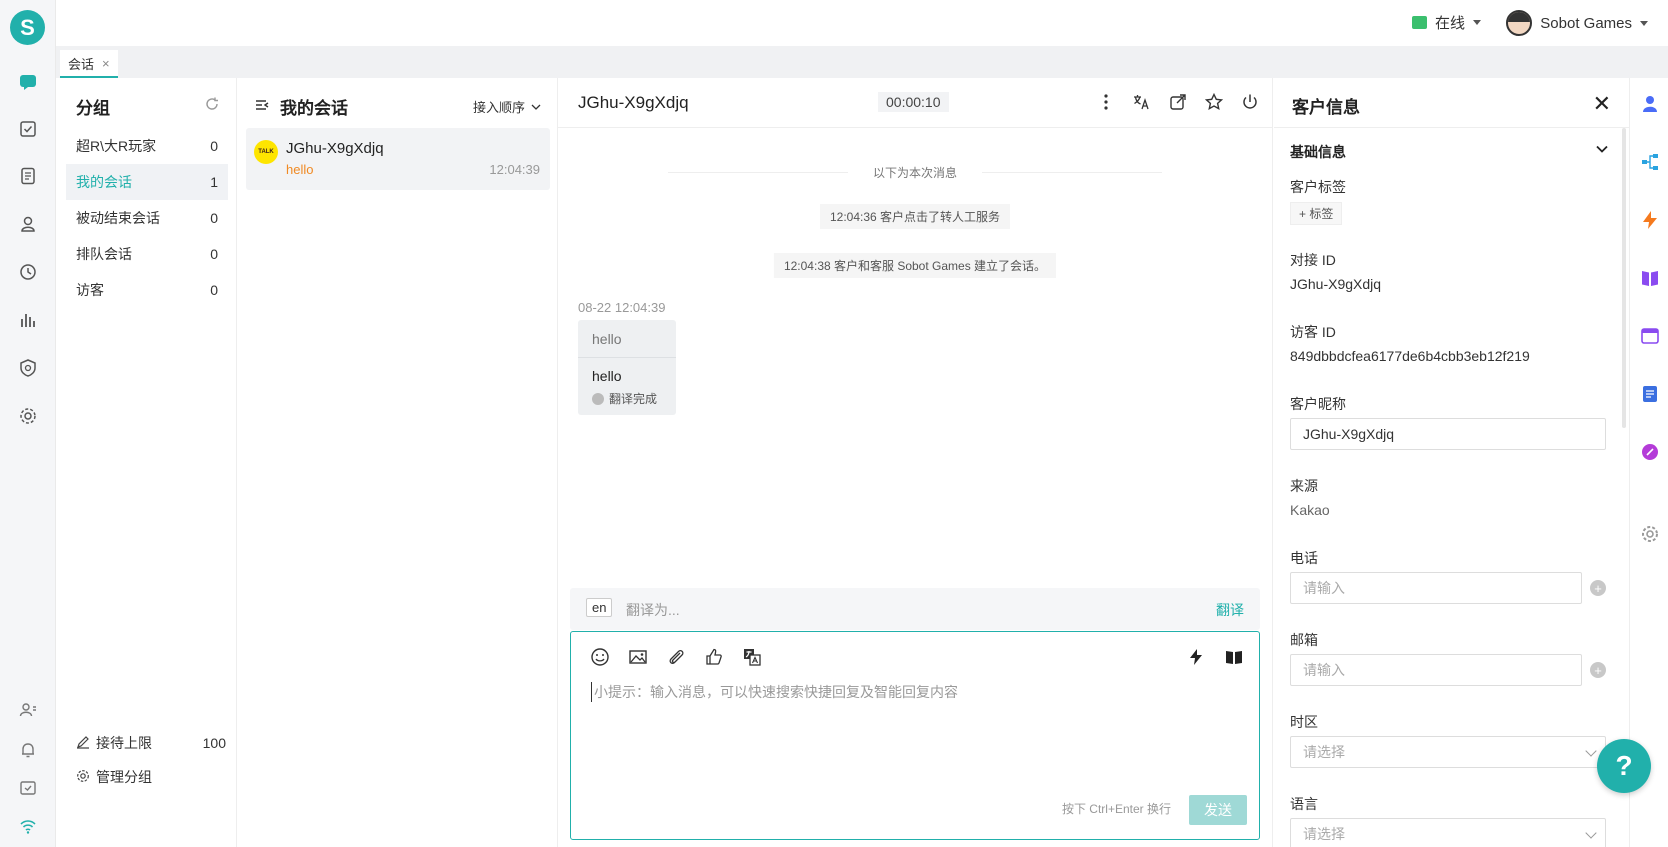  I want to click on send-button: 发送, so click(1218, 810).